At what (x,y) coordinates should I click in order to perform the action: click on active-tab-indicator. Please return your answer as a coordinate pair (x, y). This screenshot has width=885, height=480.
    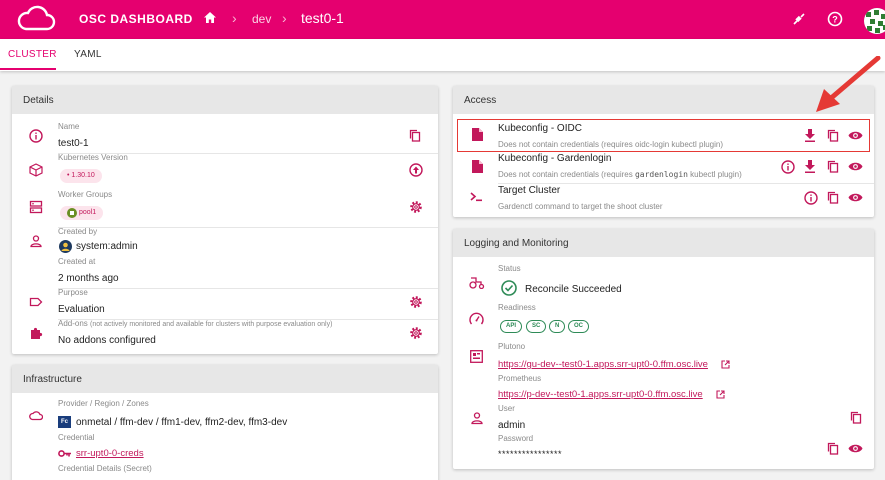
    Looking at the image, I should click on (28, 69).